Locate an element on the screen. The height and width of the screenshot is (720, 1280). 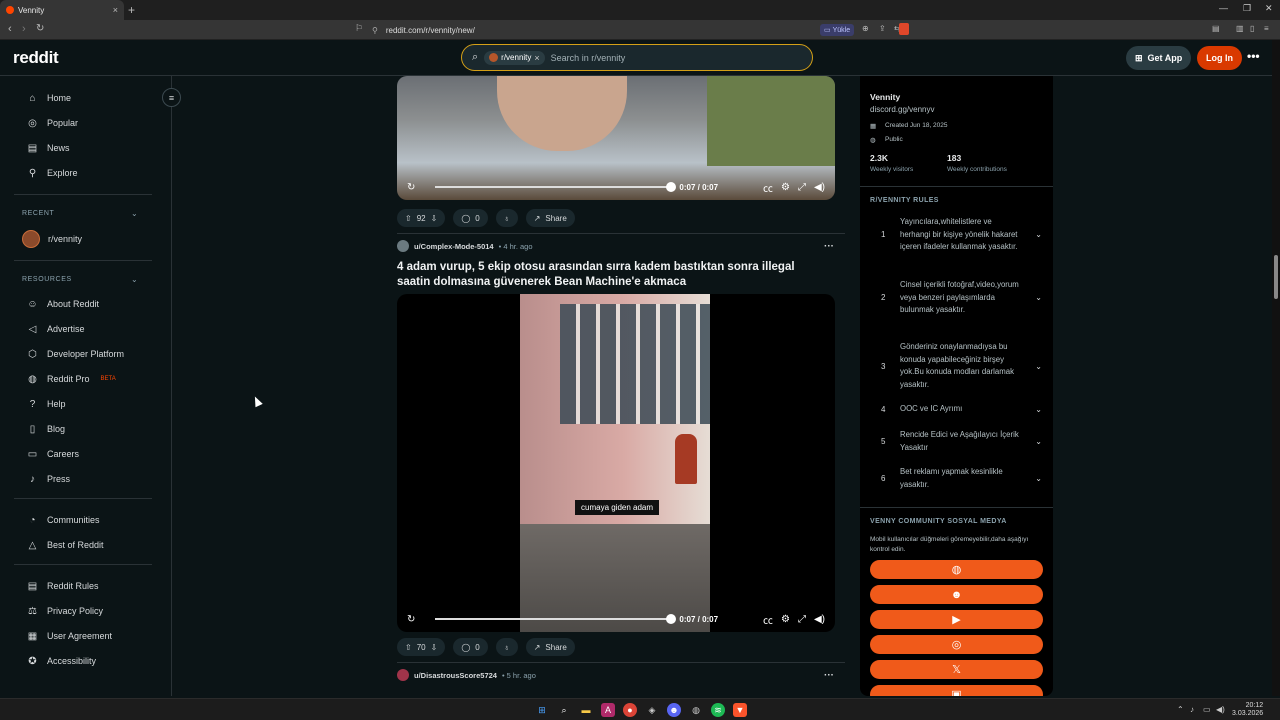
site-info-icon: ⚲ is located at coordinates (375, 30).